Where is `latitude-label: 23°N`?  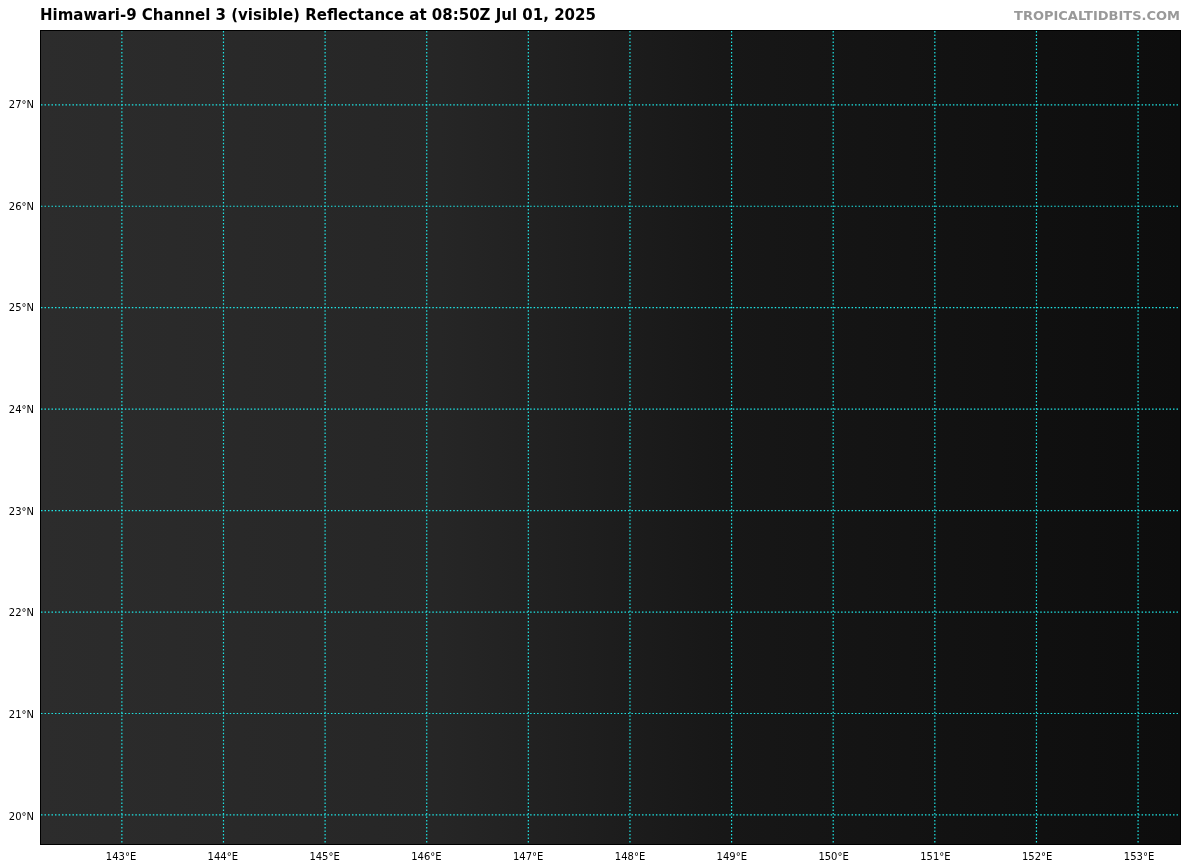 latitude-label: 23°N is located at coordinates (21, 511).